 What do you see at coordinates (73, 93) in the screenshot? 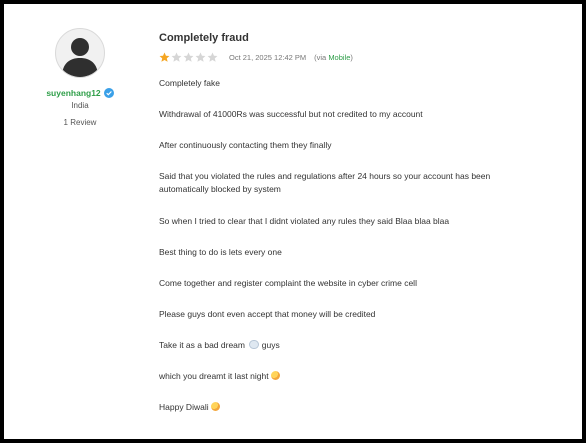
I see `username-link: suyenhang12` at bounding box center [73, 93].